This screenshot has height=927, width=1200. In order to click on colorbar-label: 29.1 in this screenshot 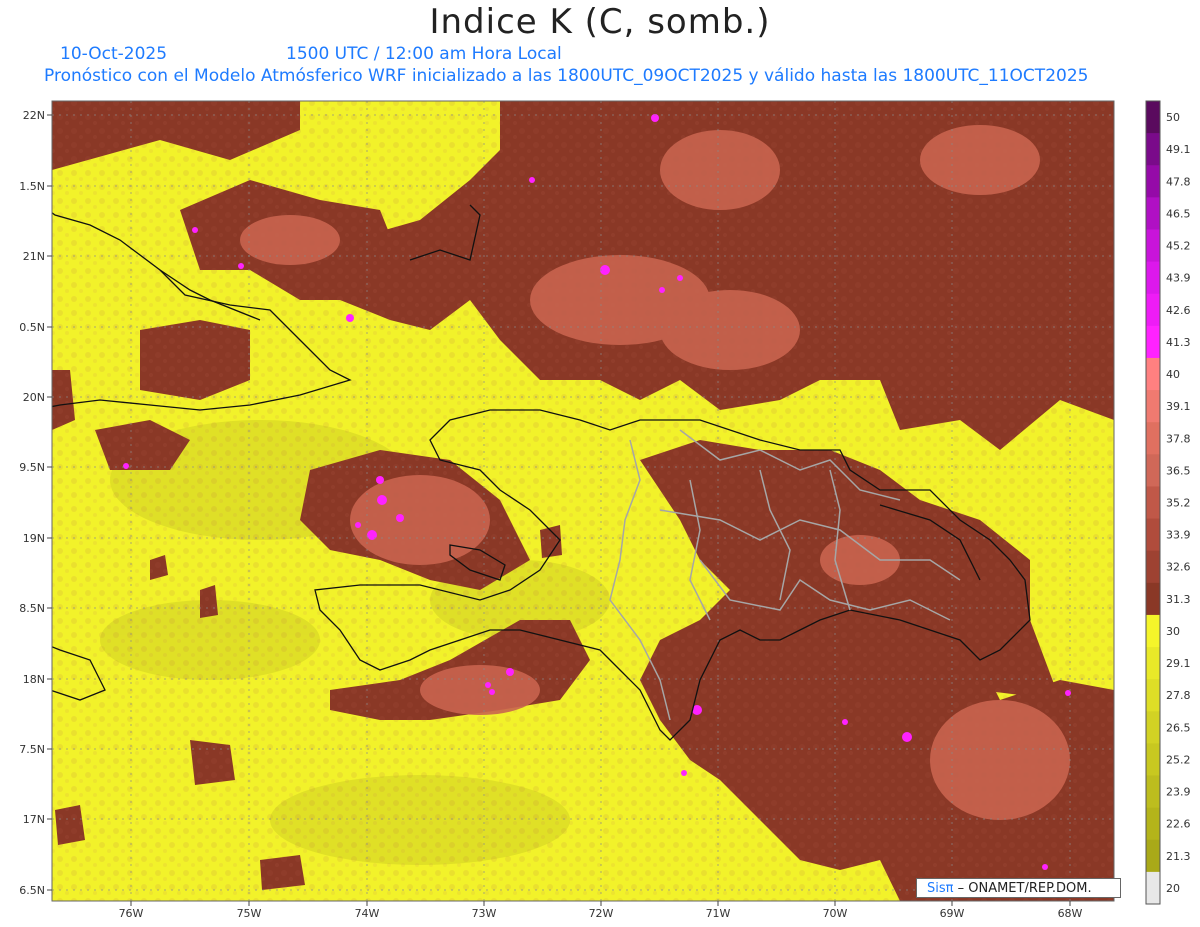, I will do `click(1178, 663)`.